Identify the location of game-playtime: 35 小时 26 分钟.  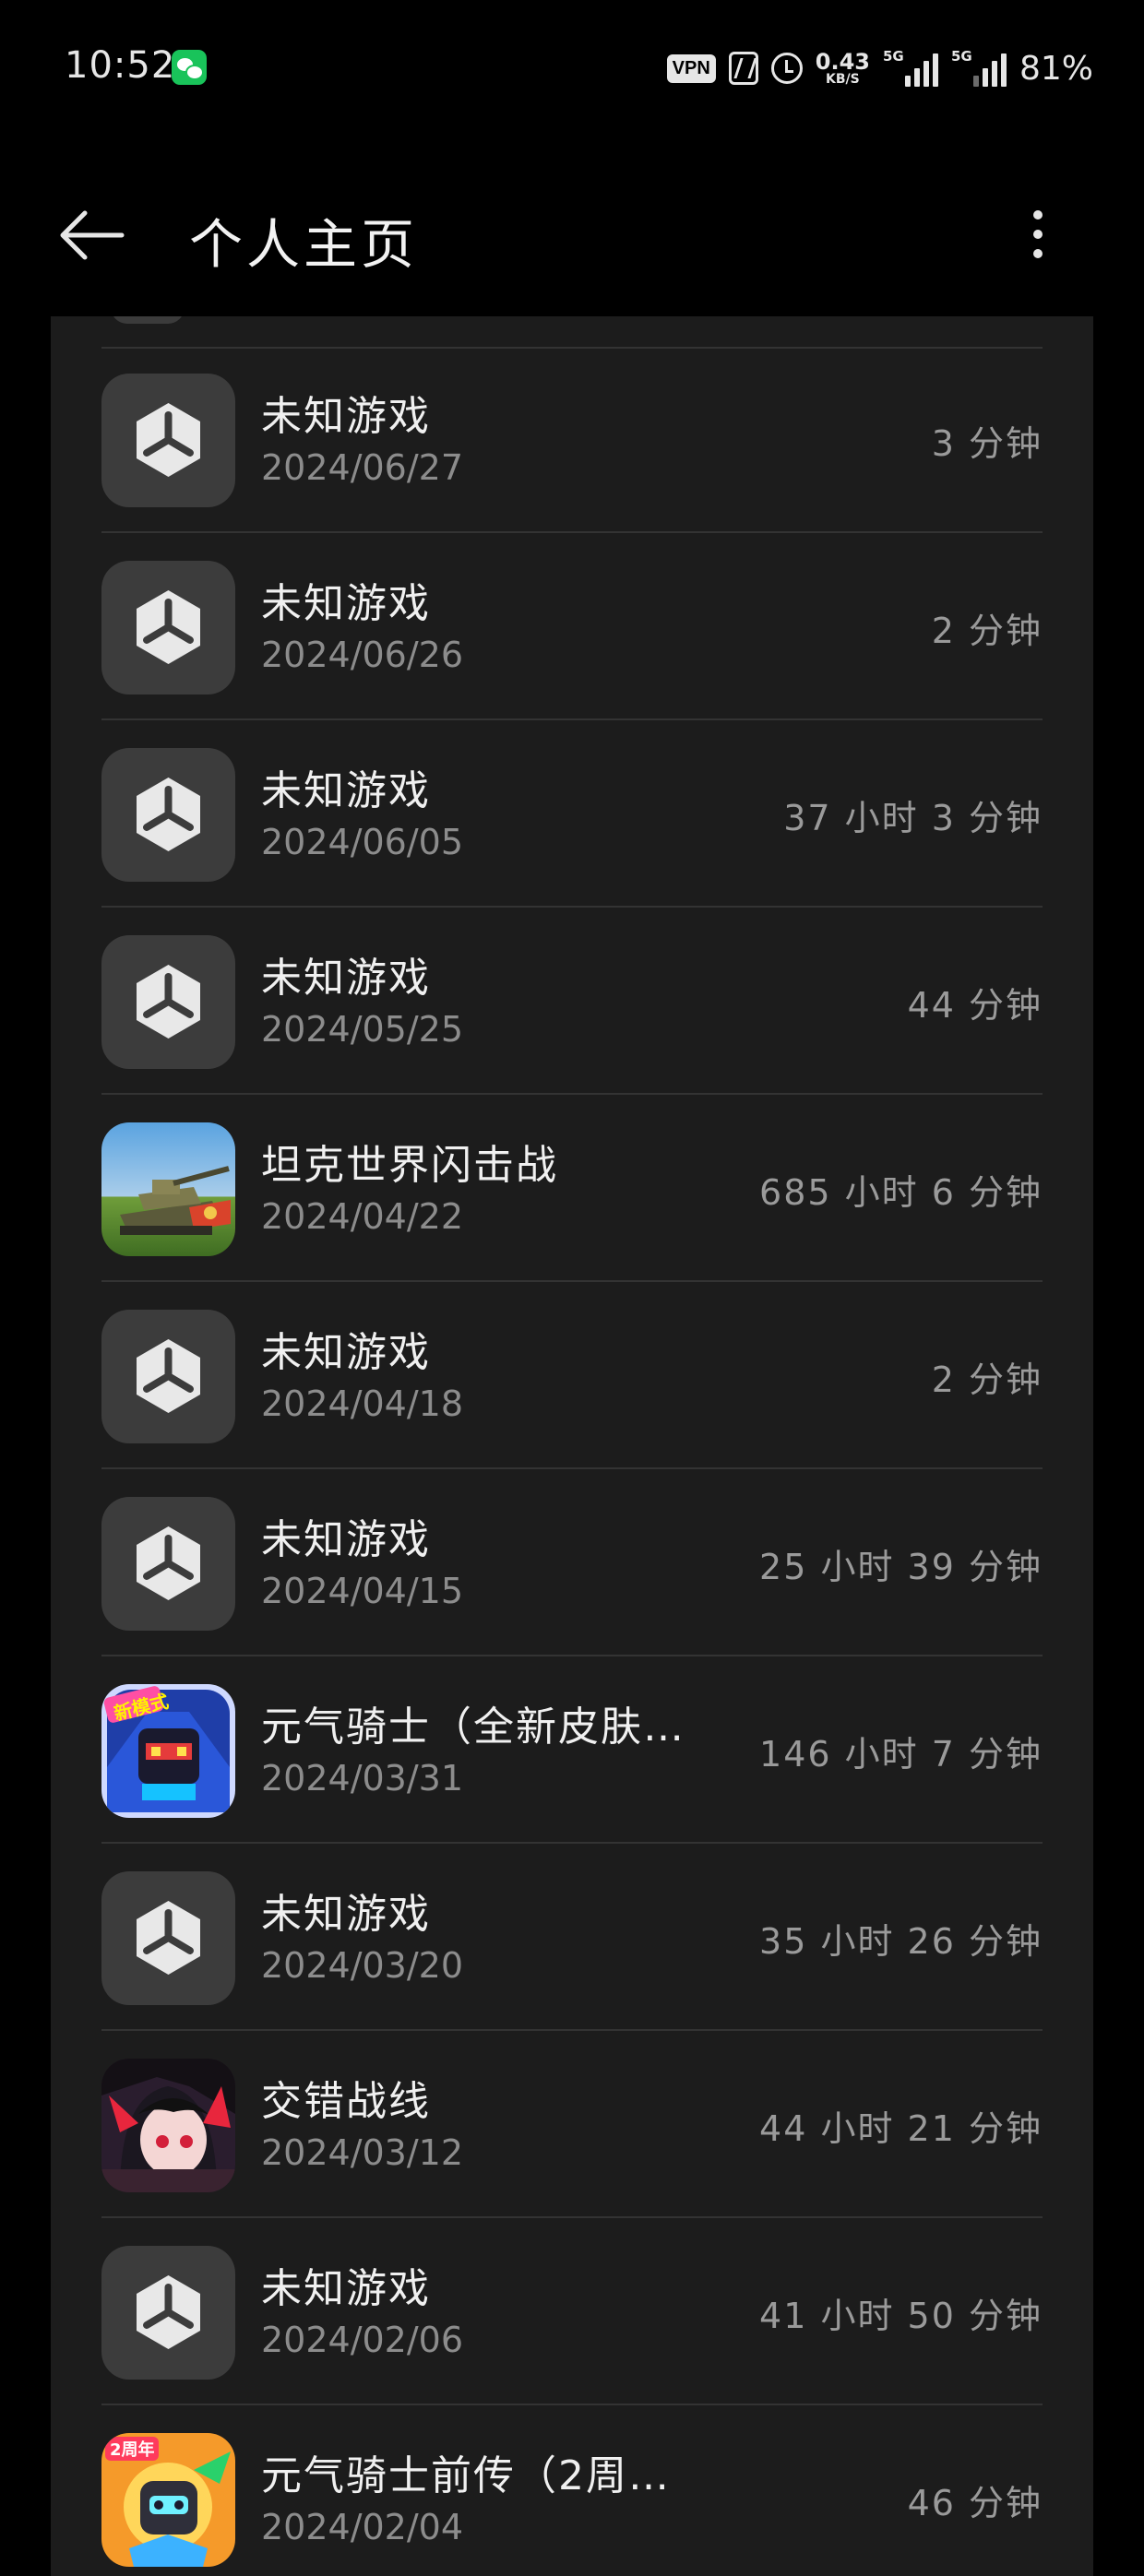
(901, 1941).